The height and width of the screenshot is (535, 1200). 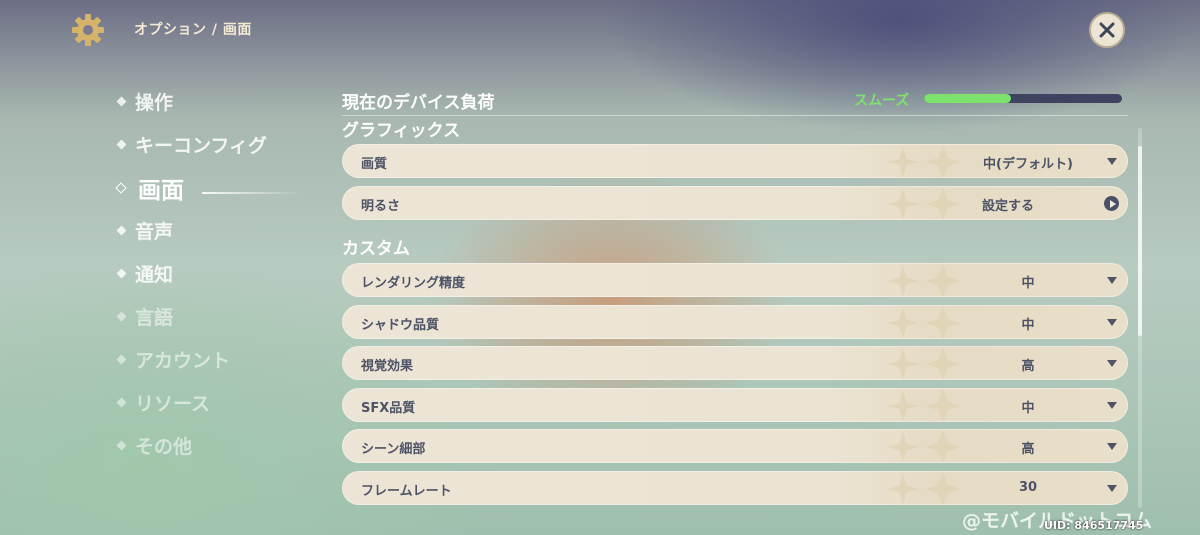 I want to click on active-indicator, so click(x=252, y=193).